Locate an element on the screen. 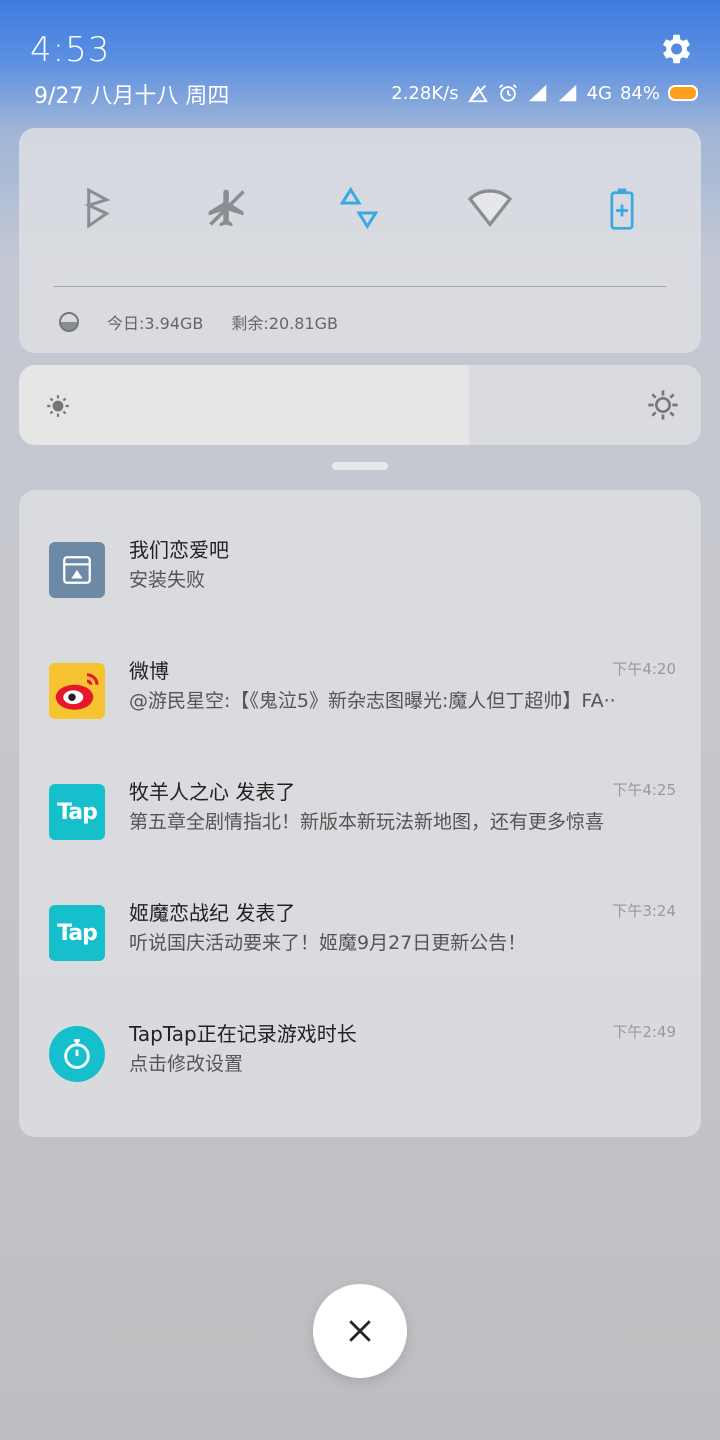 This screenshot has height=1440, width=720. date: 9/27 八月十八 周四 is located at coordinates (131, 94).